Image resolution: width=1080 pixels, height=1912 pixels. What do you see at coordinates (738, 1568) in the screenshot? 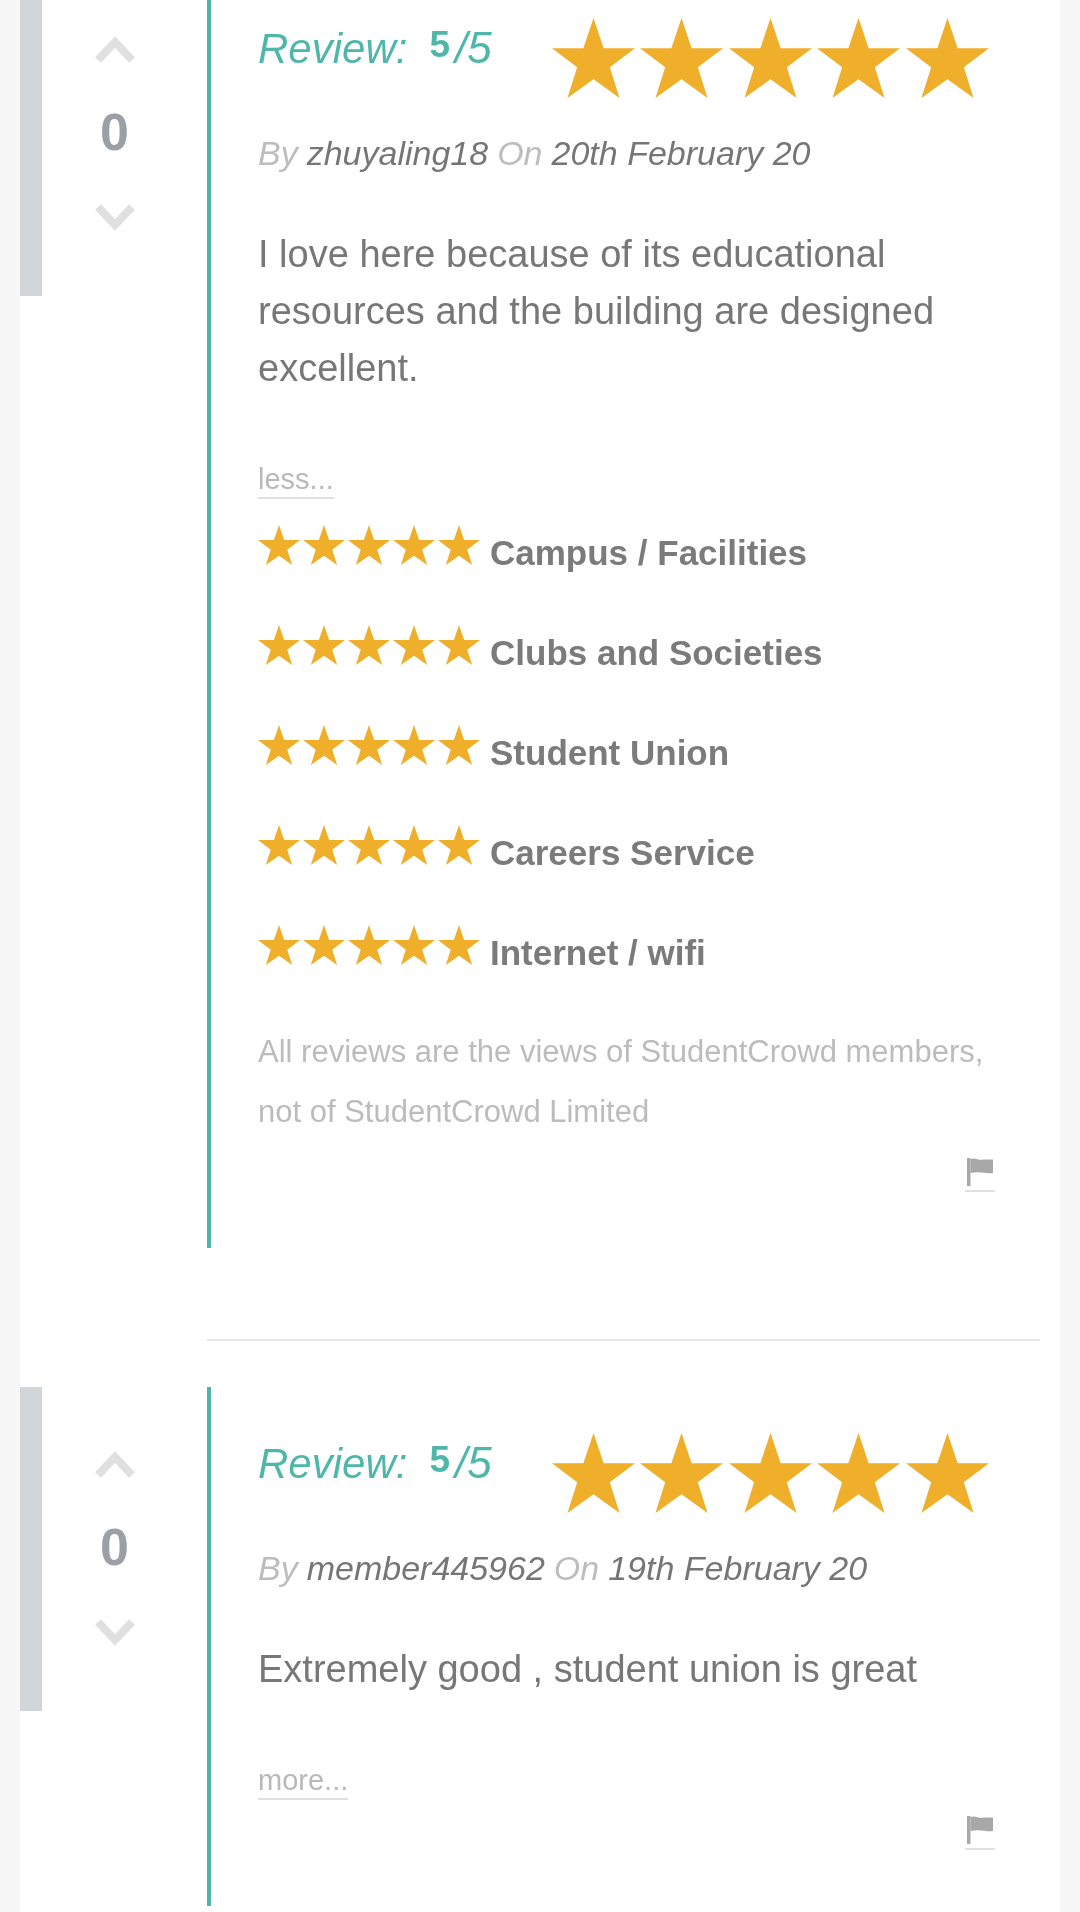
I see `review-date: 19th February 20` at bounding box center [738, 1568].